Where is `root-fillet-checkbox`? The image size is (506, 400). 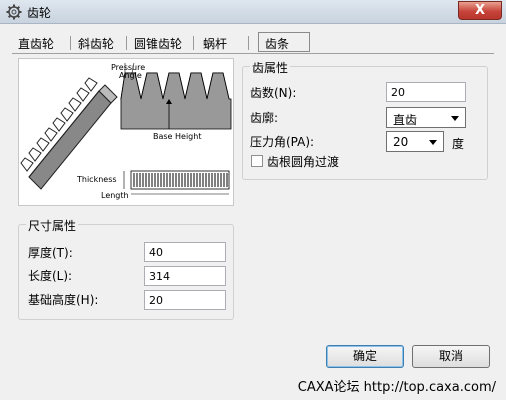
root-fillet-checkbox is located at coordinates (257, 161).